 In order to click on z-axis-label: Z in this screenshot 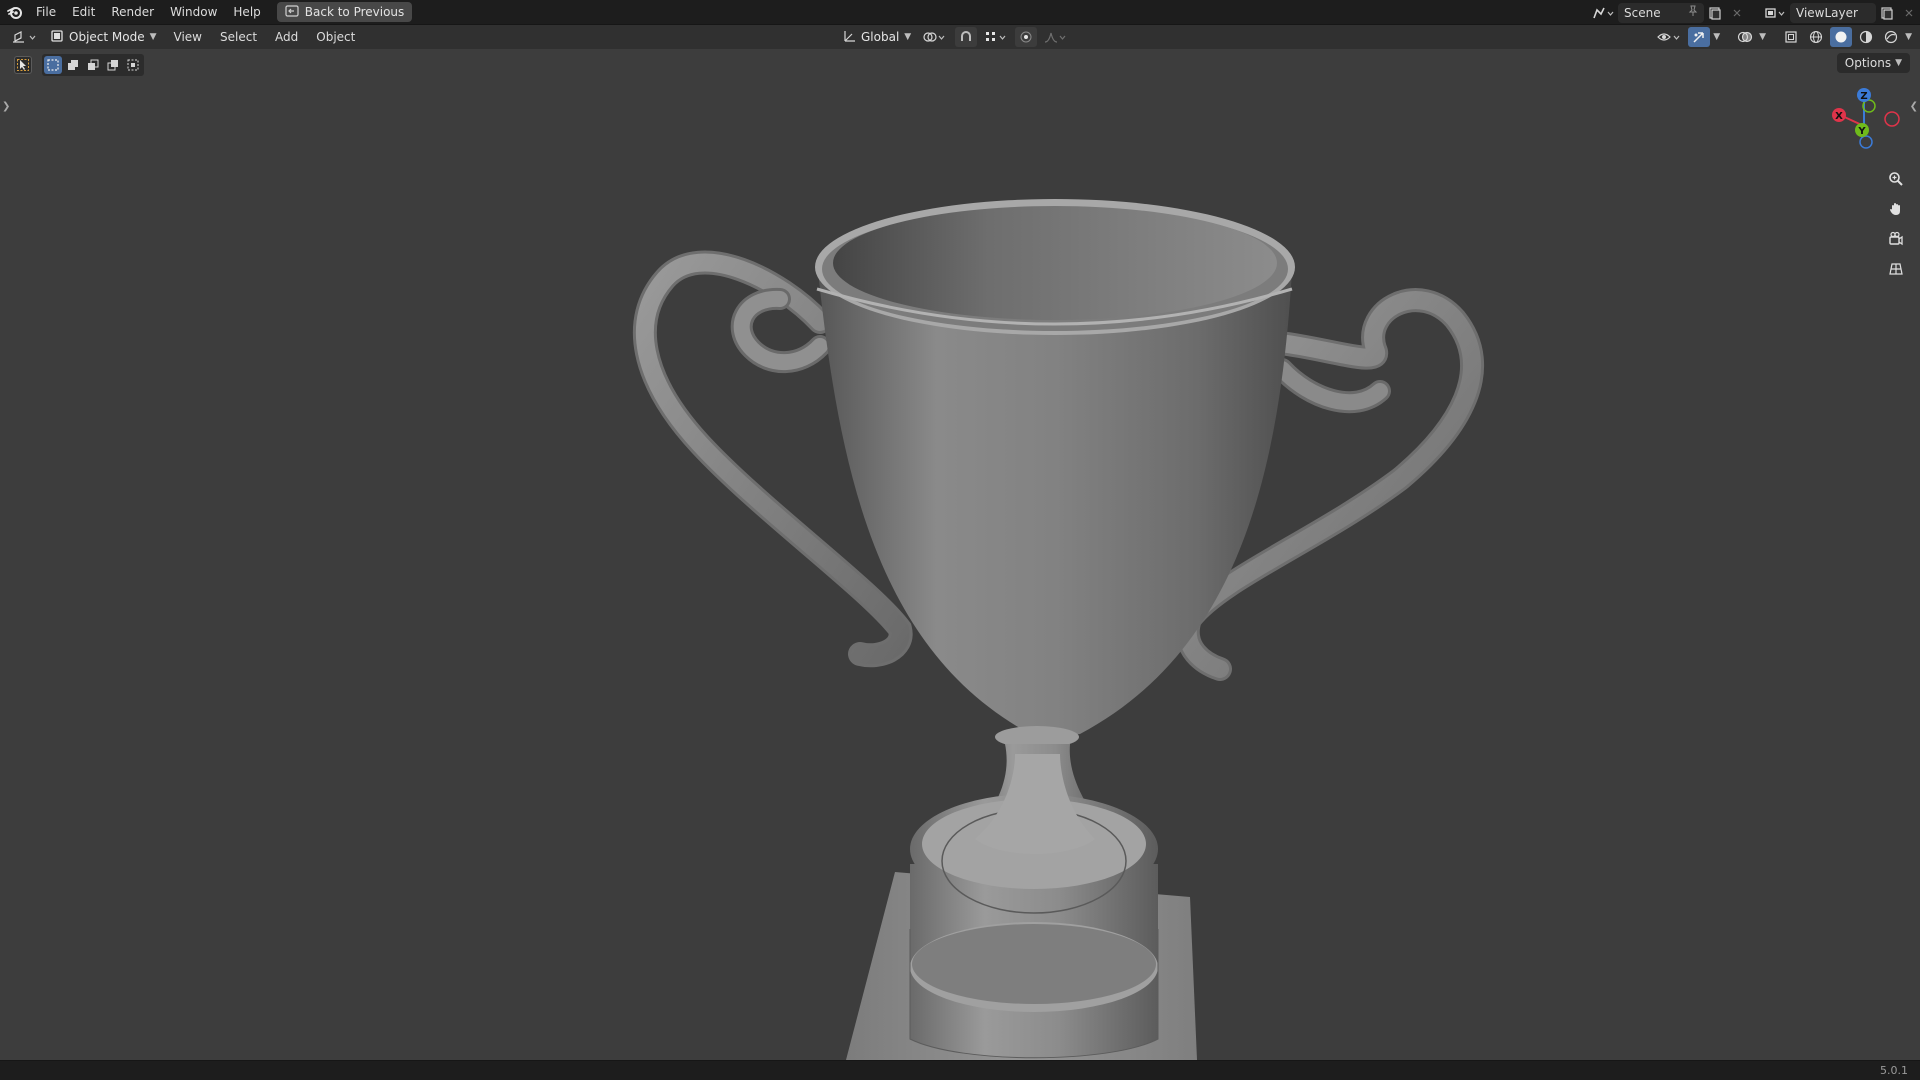, I will do `click(1863, 96)`.